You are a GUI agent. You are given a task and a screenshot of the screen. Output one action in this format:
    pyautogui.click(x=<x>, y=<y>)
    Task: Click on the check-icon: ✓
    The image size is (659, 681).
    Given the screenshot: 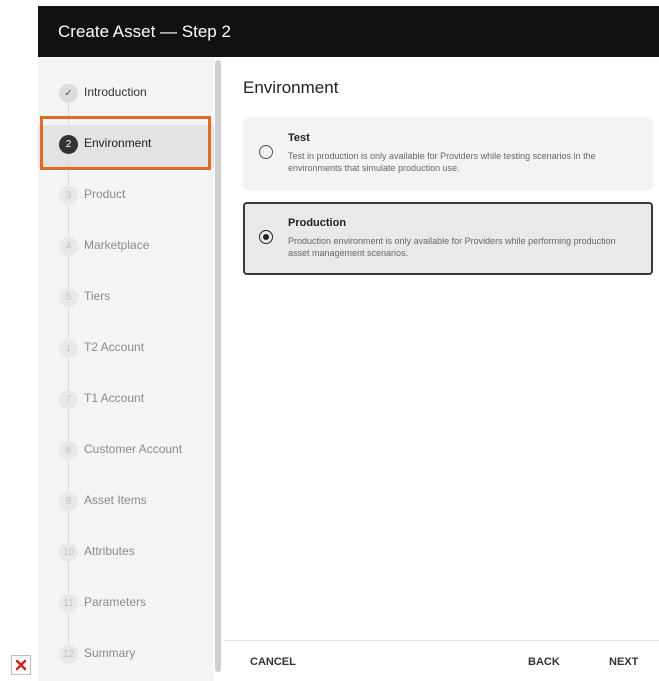 What is the action you would take?
    pyautogui.click(x=68, y=93)
    